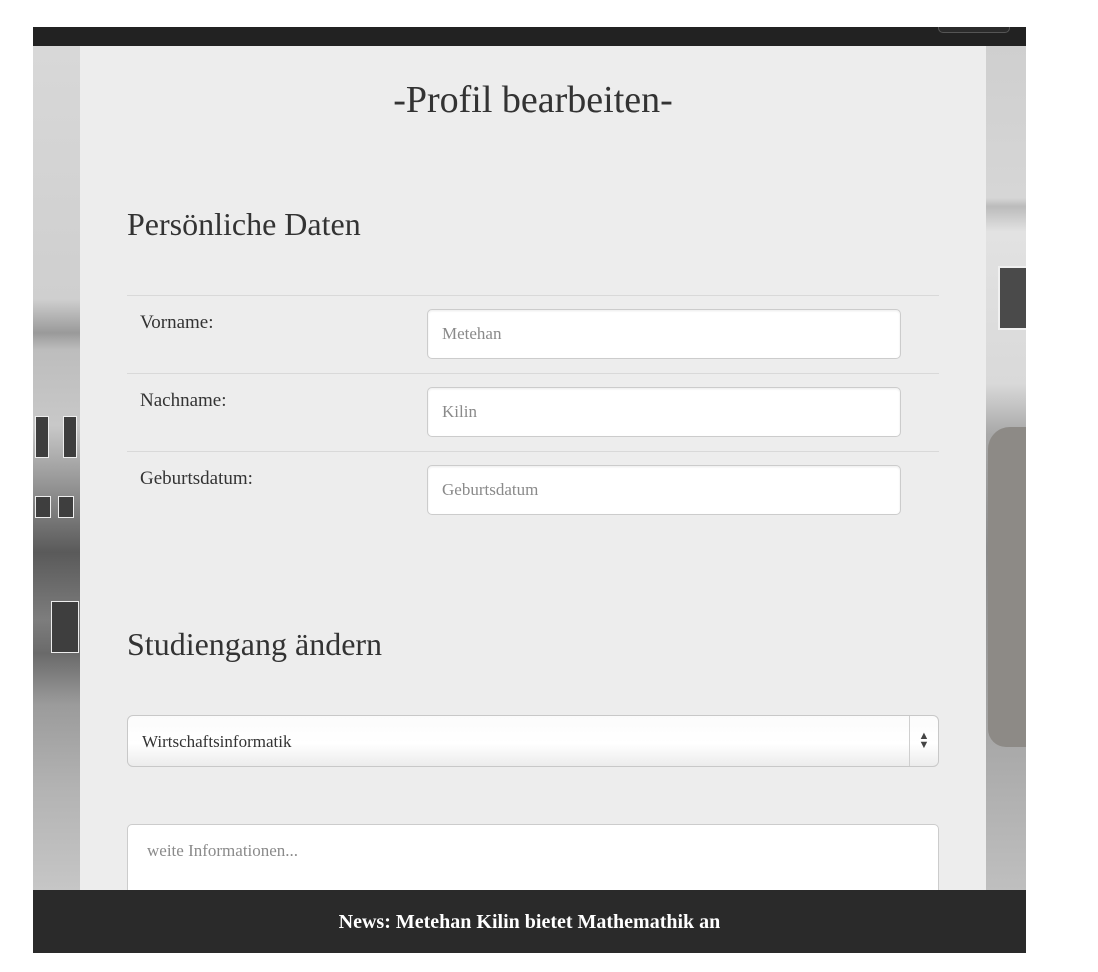 This screenshot has height=972, width=1098. Describe the element at coordinates (923, 741) in the screenshot. I see `updown-arrows-icon: ▲ ▼` at that location.